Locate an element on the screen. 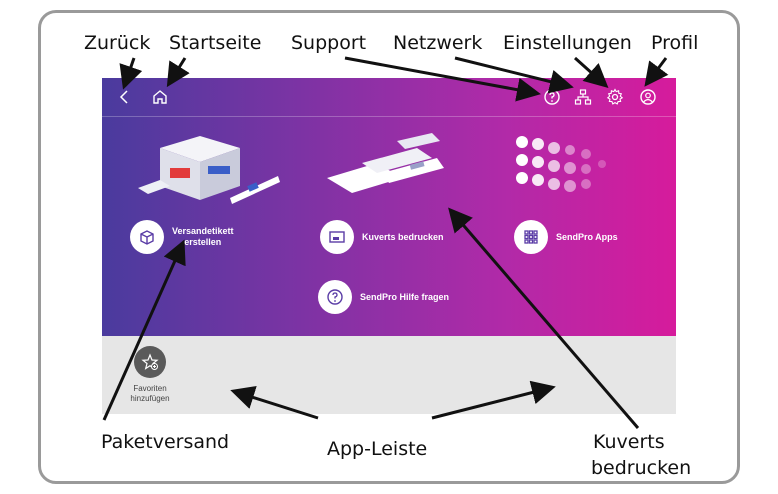 The image size is (778, 494). gear-icon is located at coordinates (615, 96).